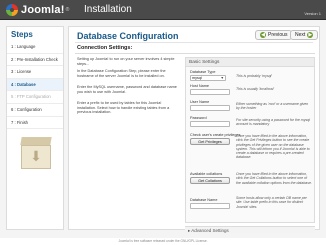  I want to click on db-type-help: This is probably 'mysql', so click(254, 76).